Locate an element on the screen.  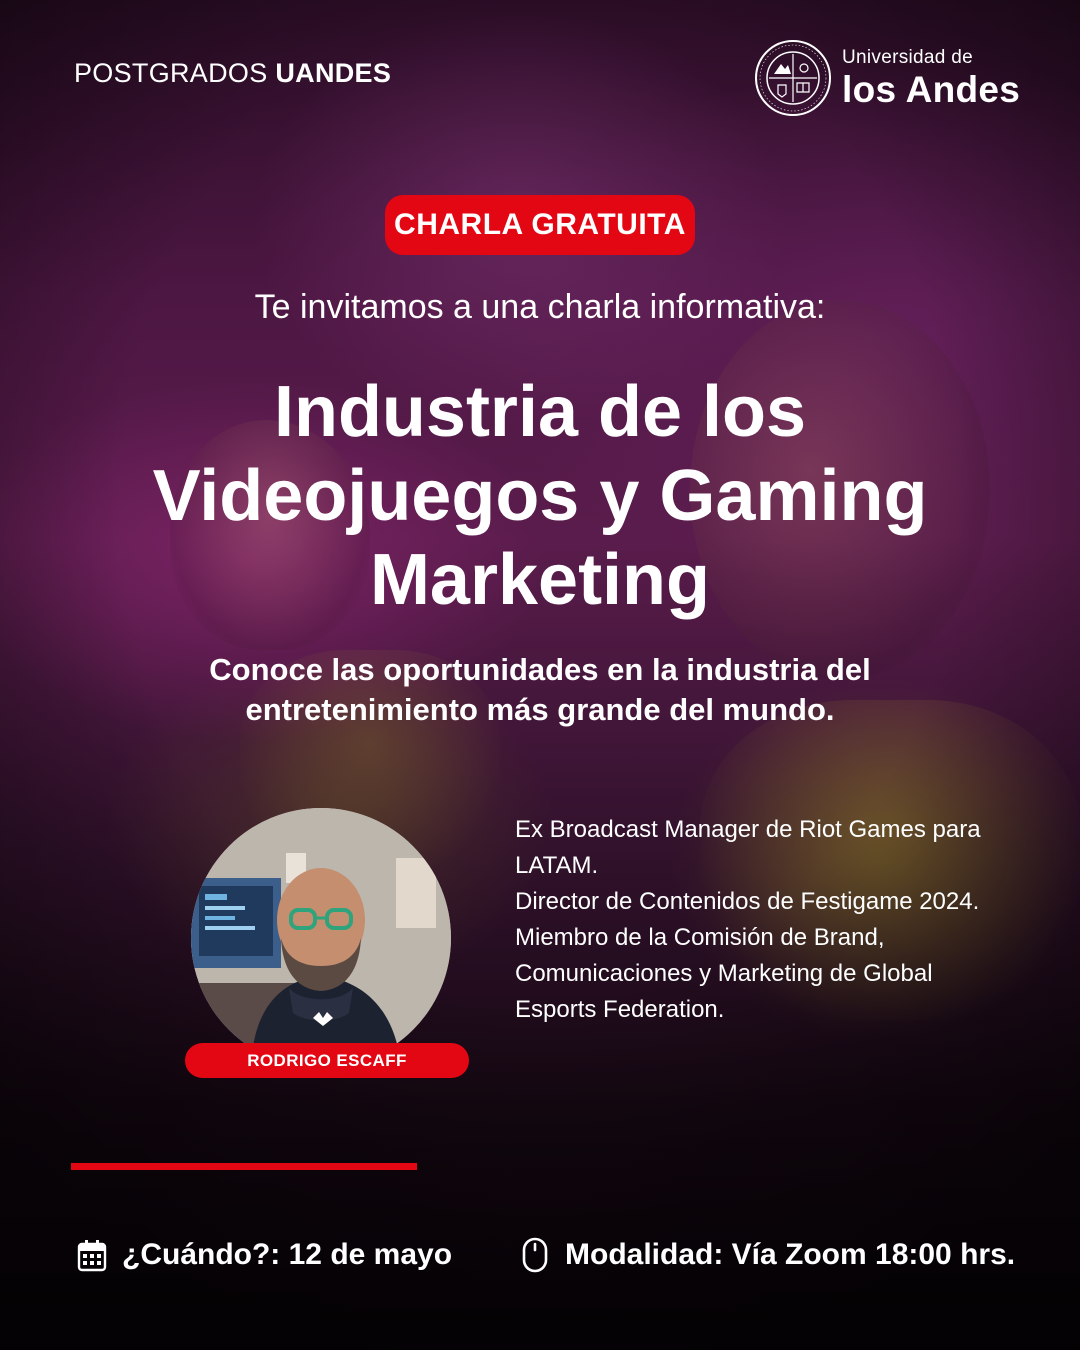
university-name-big: los Andes is located at coordinates (931, 89).